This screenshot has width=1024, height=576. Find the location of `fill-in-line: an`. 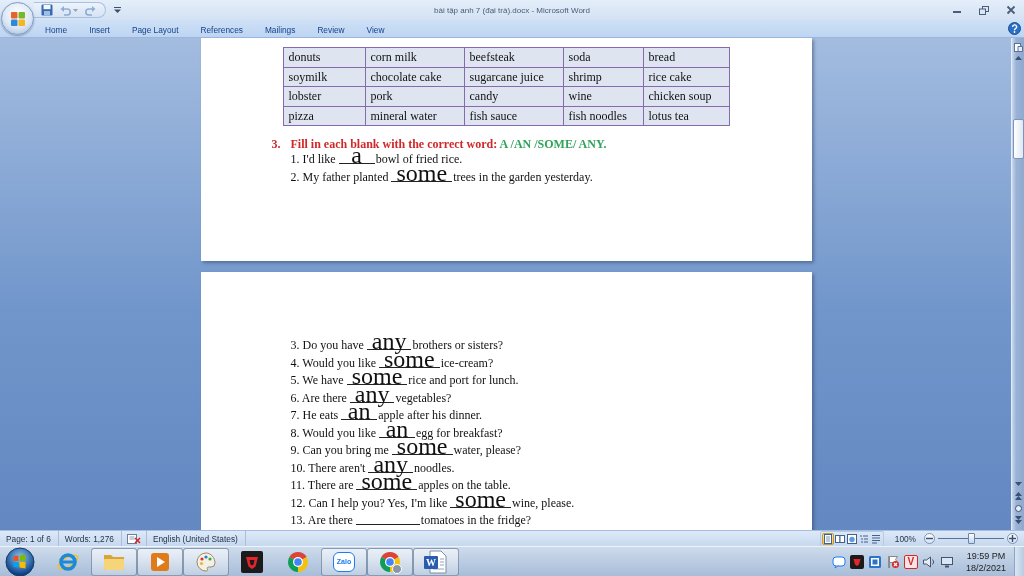

fill-in-line: an is located at coordinates (359, 411).